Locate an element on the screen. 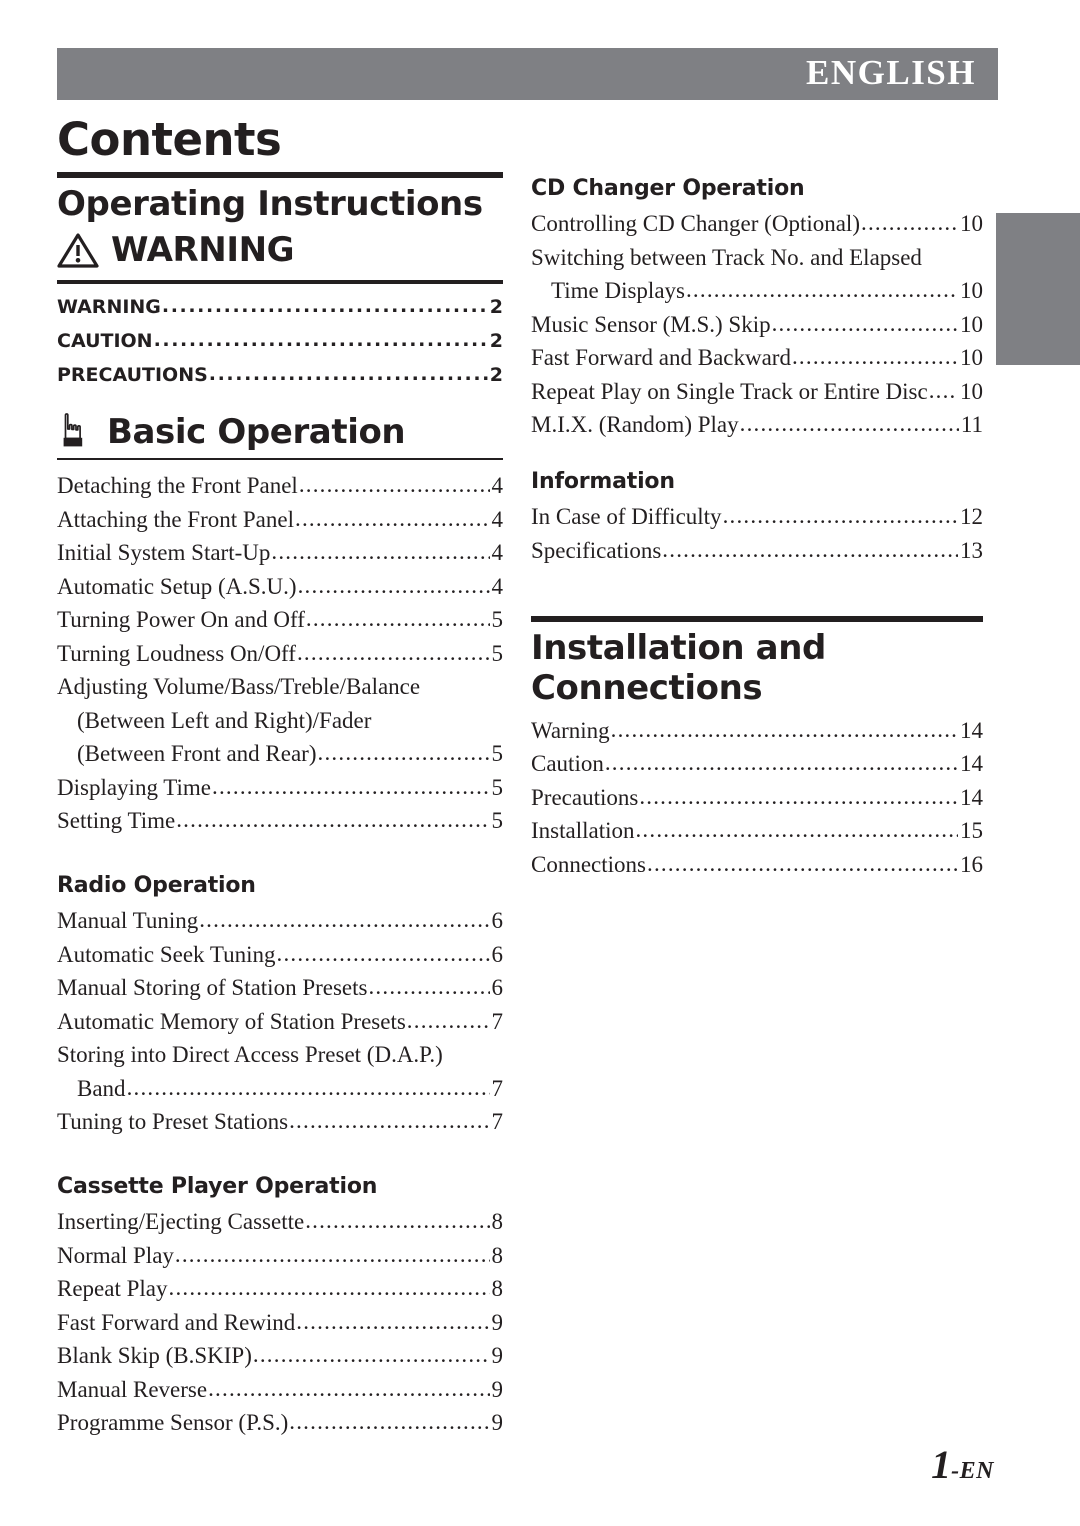 This screenshot has height=1526, width=1080. toc-entry: Adjusting Volume/Bass/Treble/Balance is located at coordinates (280, 692).